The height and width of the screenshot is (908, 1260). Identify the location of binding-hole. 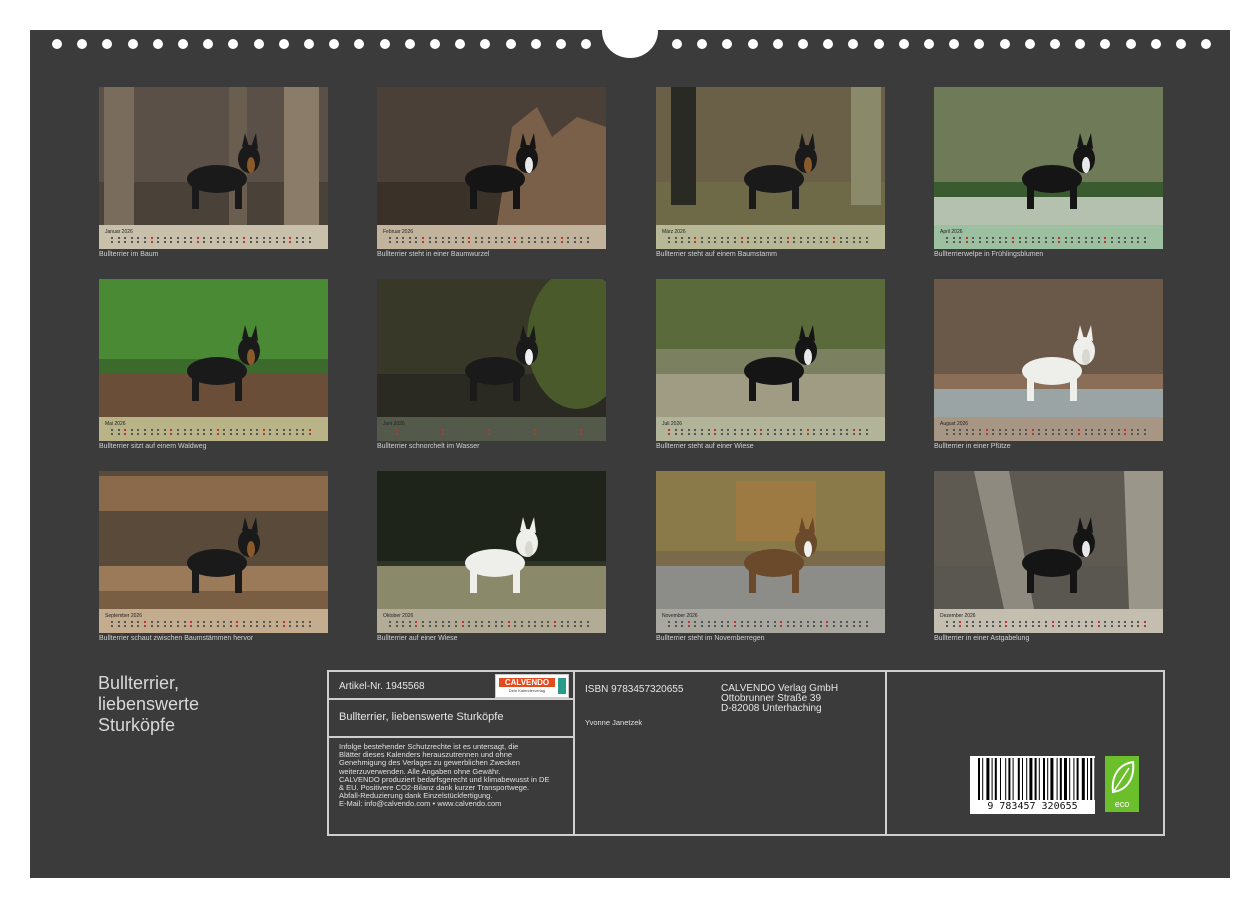
(233, 44).